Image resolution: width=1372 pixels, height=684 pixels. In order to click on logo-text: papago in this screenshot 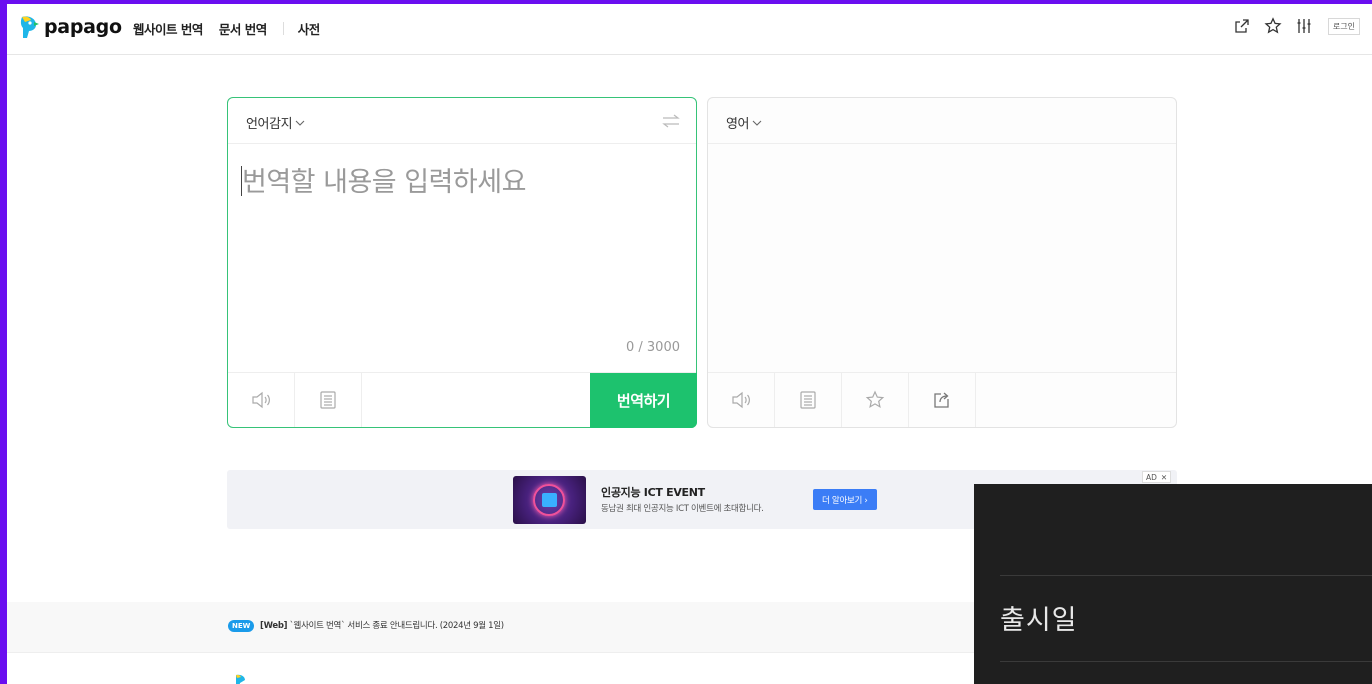, I will do `click(83, 27)`.